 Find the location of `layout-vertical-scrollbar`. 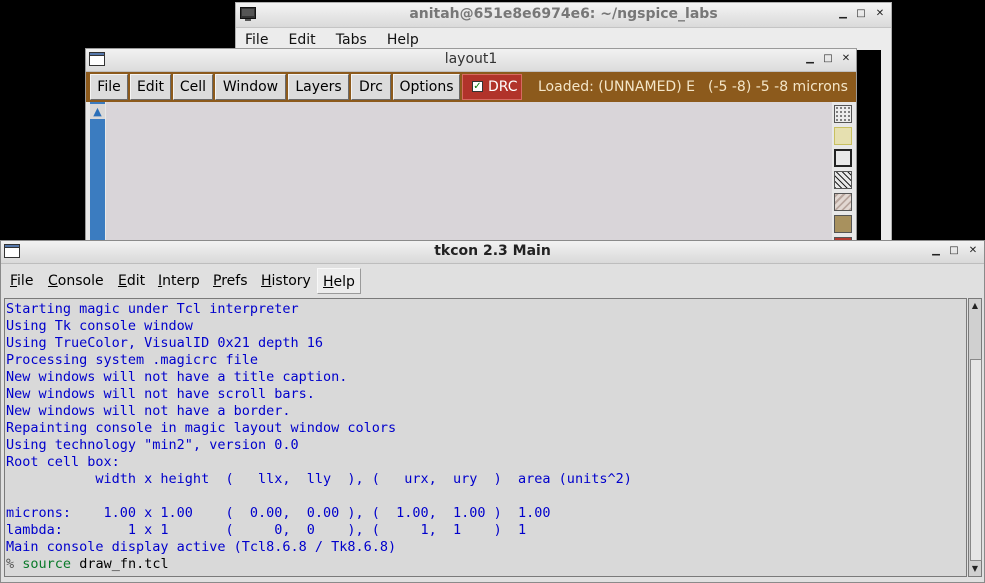

layout-vertical-scrollbar is located at coordinates (97, 175).